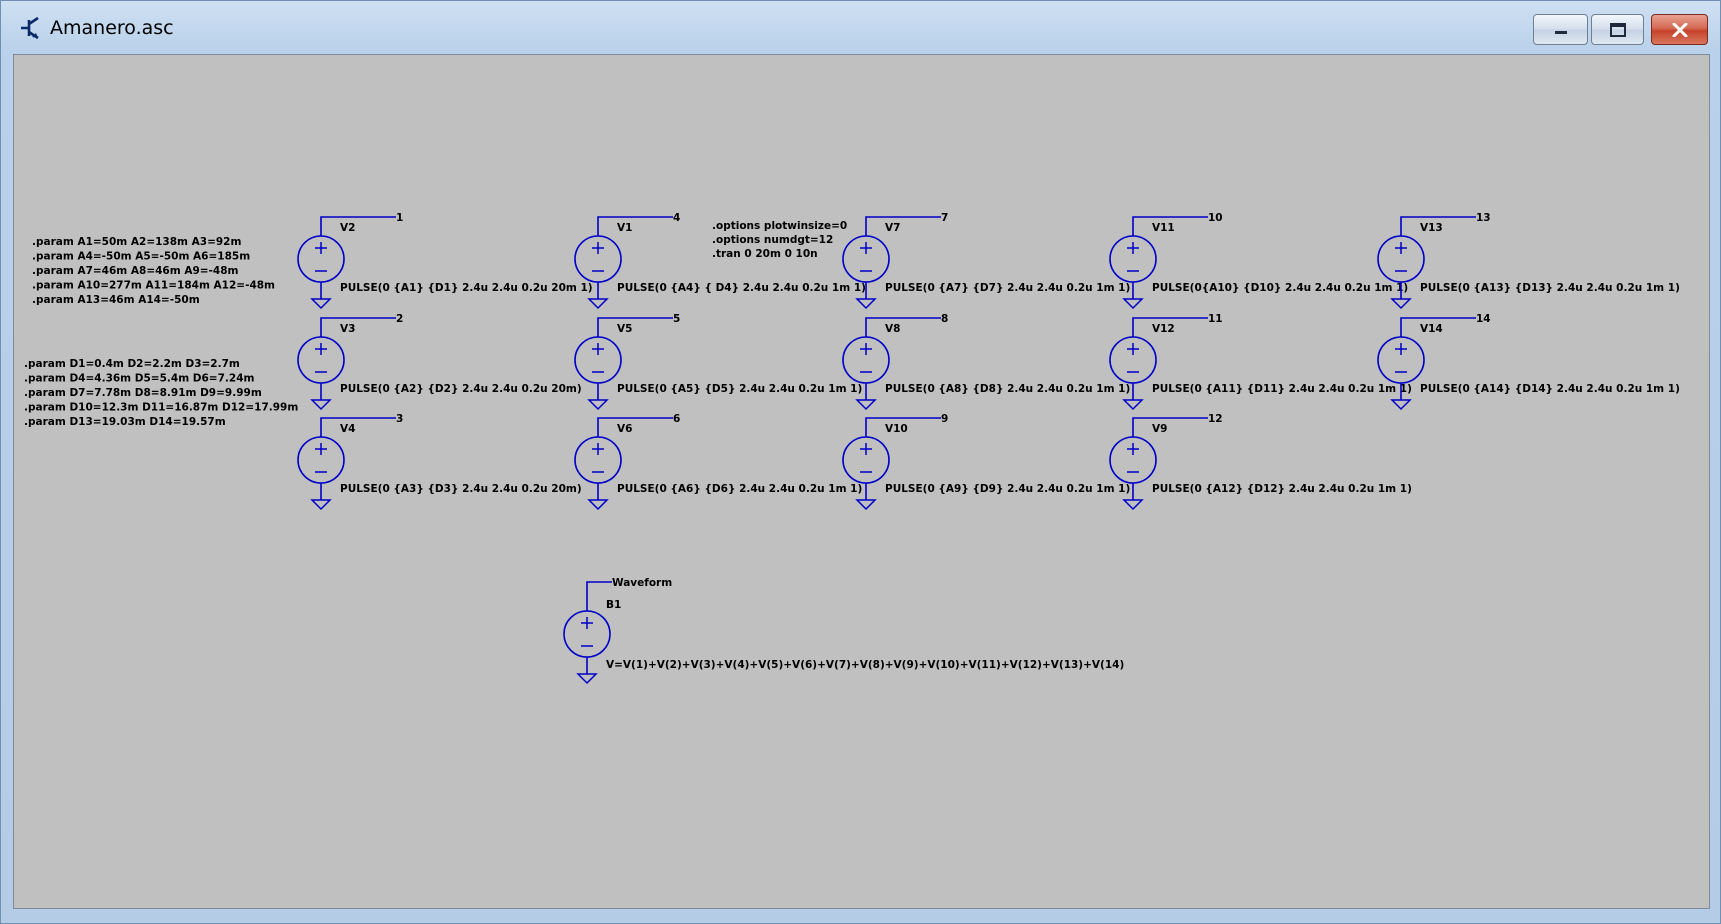  What do you see at coordinates (1163, 228) in the screenshot?
I see `component-name: V11` at bounding box center [1163, 228].